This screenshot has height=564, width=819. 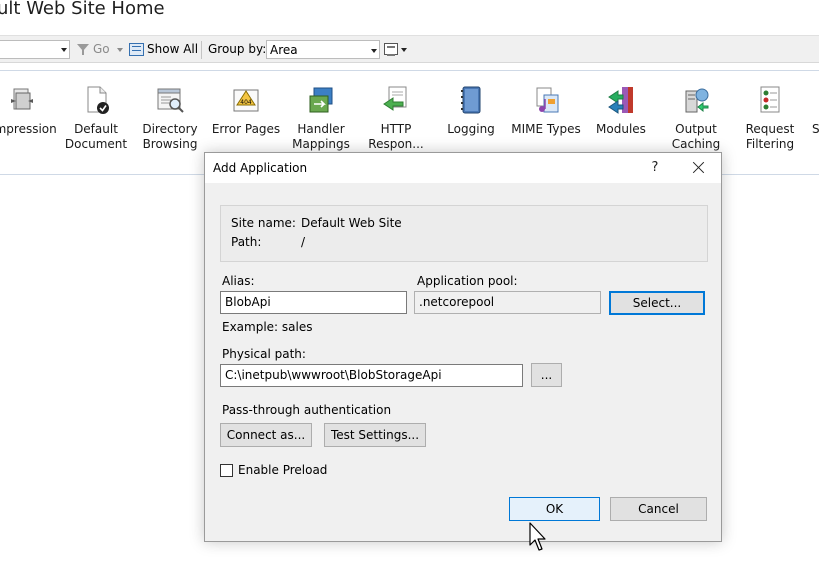 I want to click on filter-toolbar: Go Show All Group by: Area, so click(x=409, y=49).